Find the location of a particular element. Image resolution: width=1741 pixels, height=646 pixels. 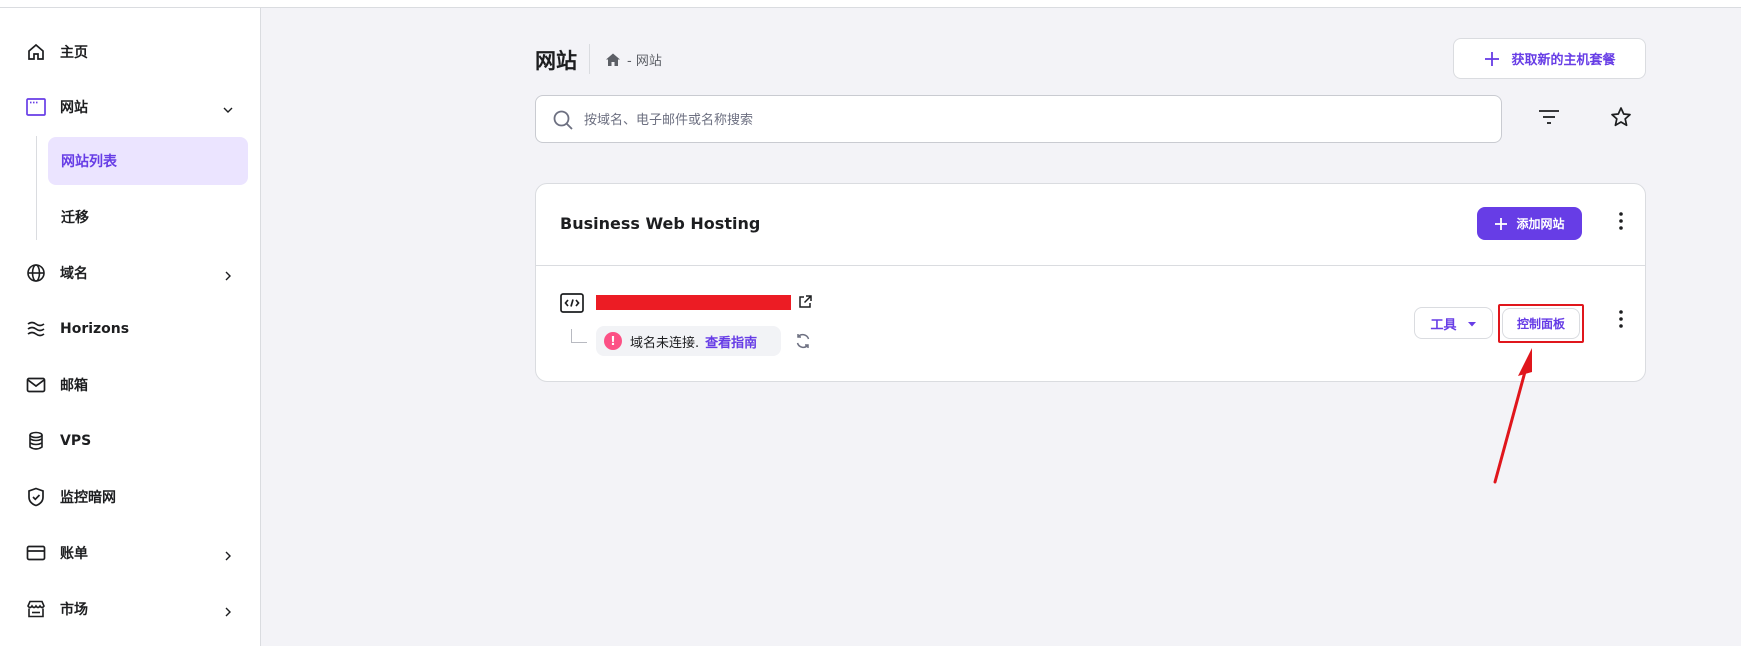

caret-down-icon is located at coordinates (1472, 323).